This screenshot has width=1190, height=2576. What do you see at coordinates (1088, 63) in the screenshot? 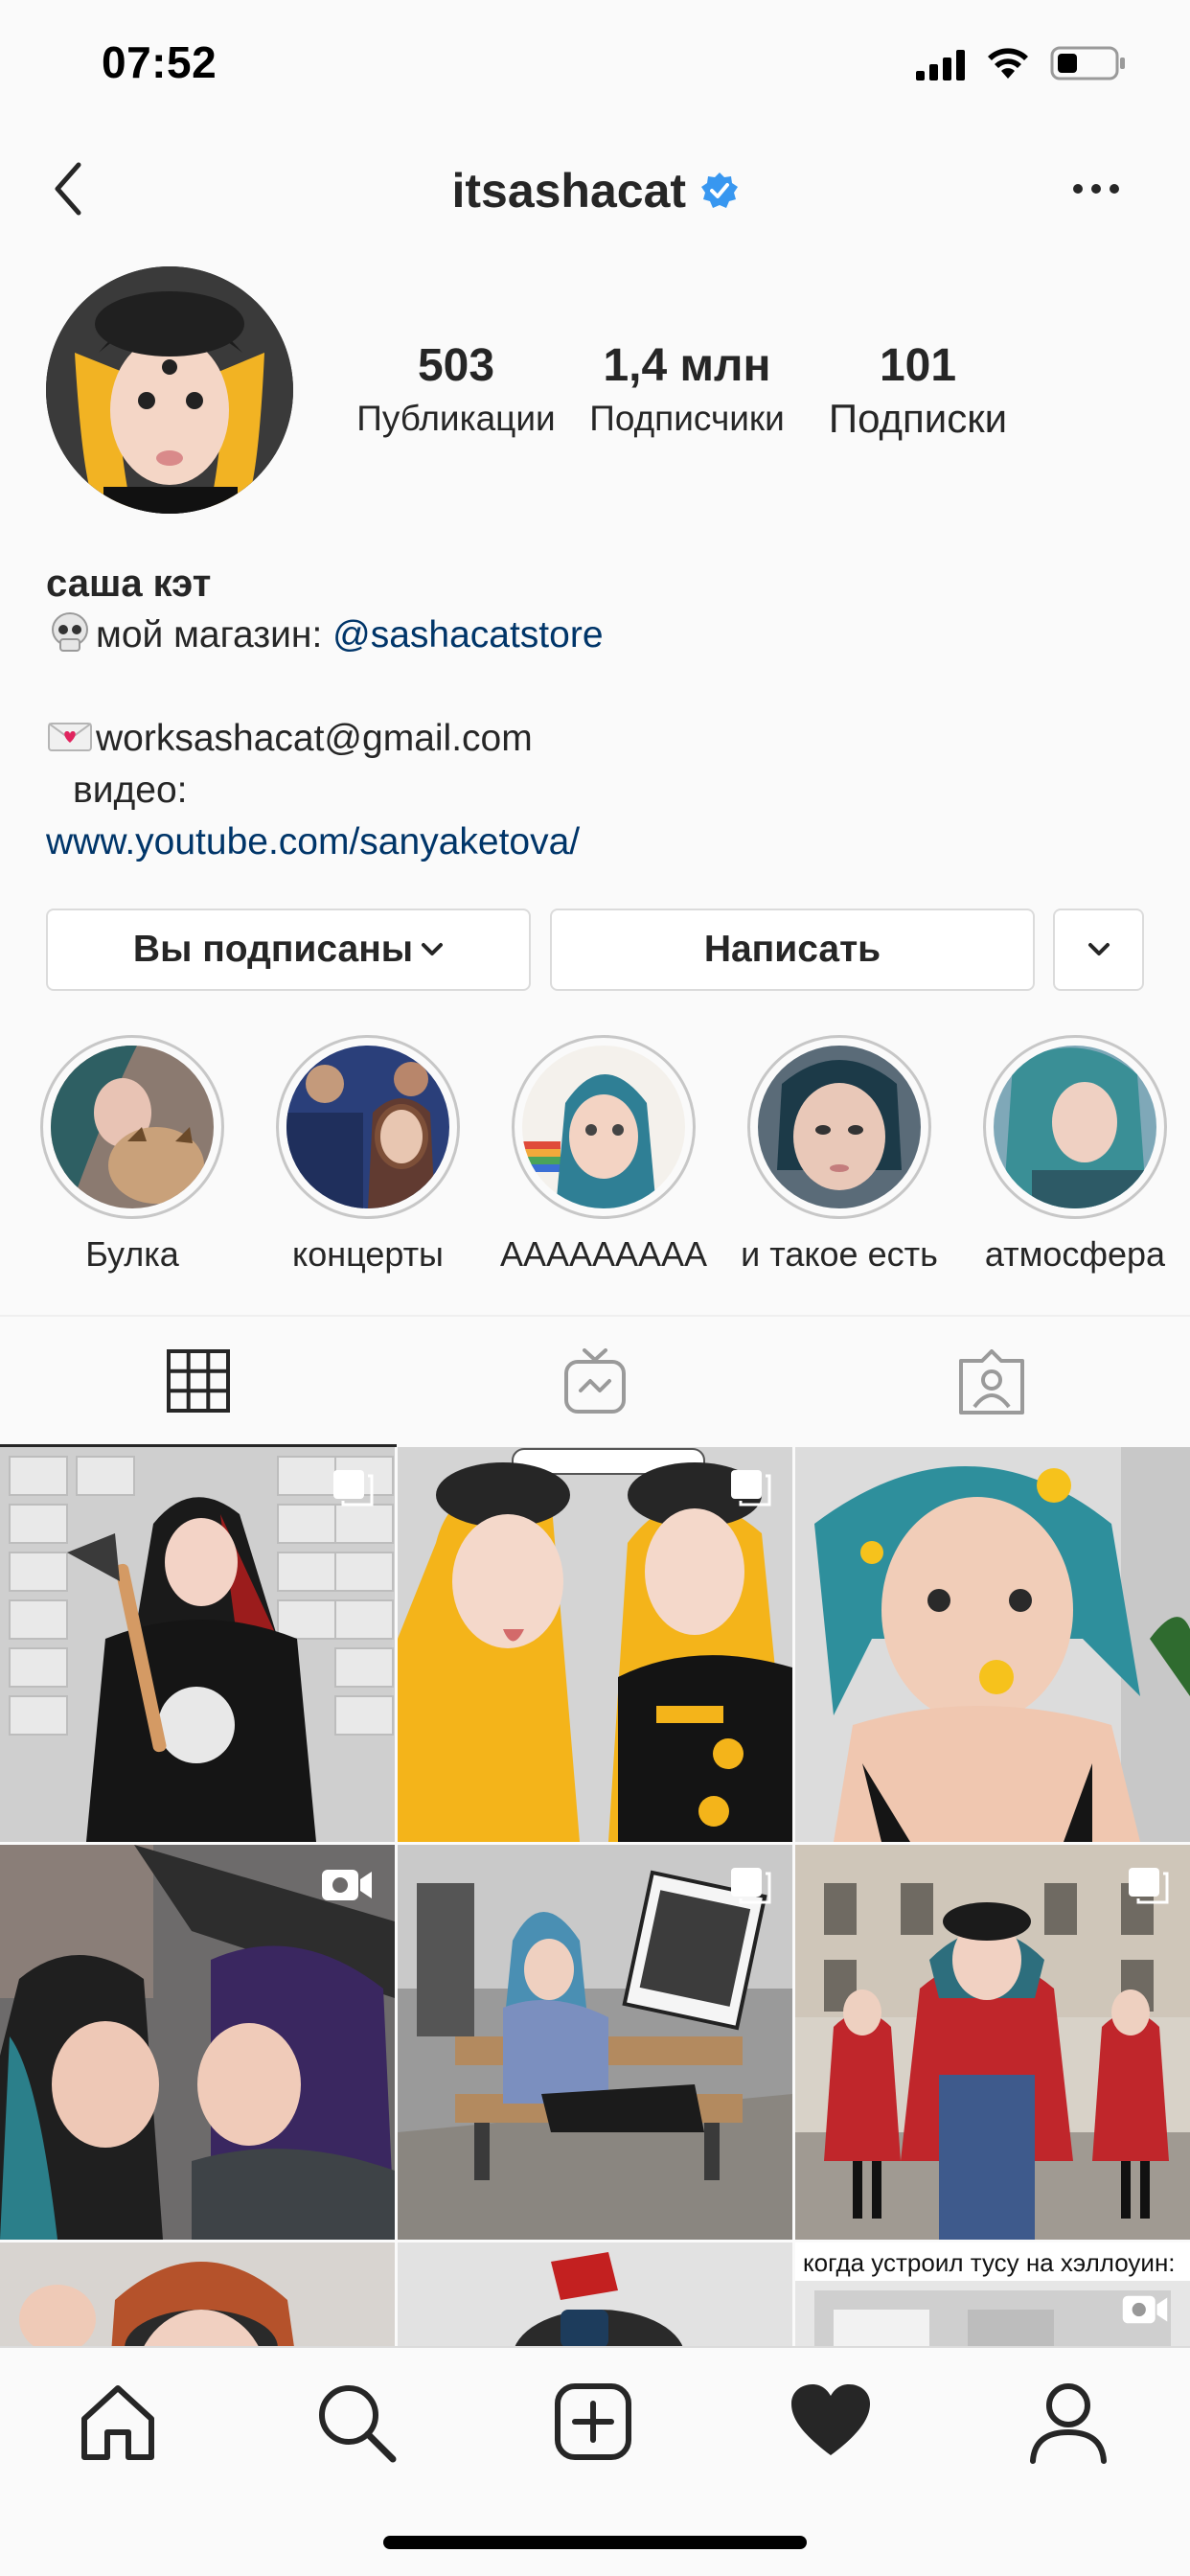
I see `battery-icon` at bounding box center [1088, 63].